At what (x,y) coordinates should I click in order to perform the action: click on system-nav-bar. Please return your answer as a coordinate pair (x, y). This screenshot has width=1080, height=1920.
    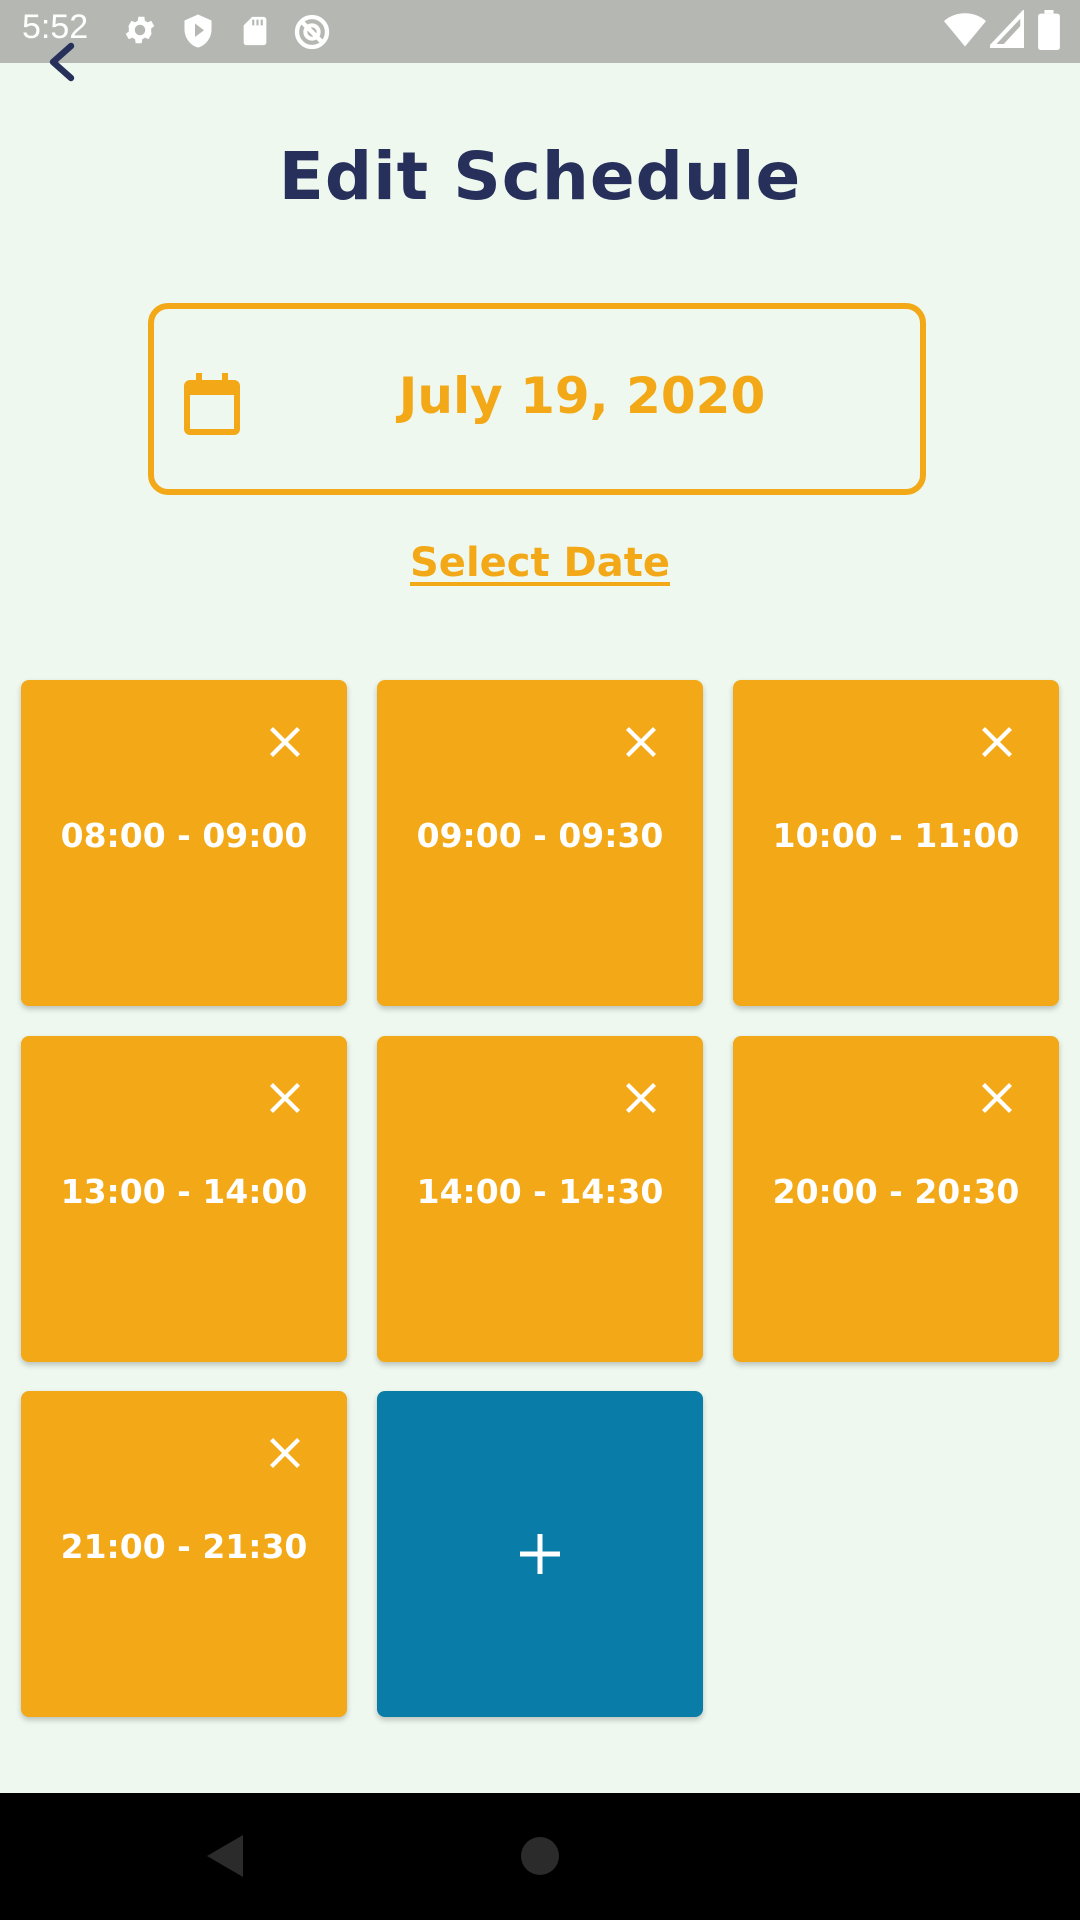
    Looking at the image, I should click on (540, 1856).